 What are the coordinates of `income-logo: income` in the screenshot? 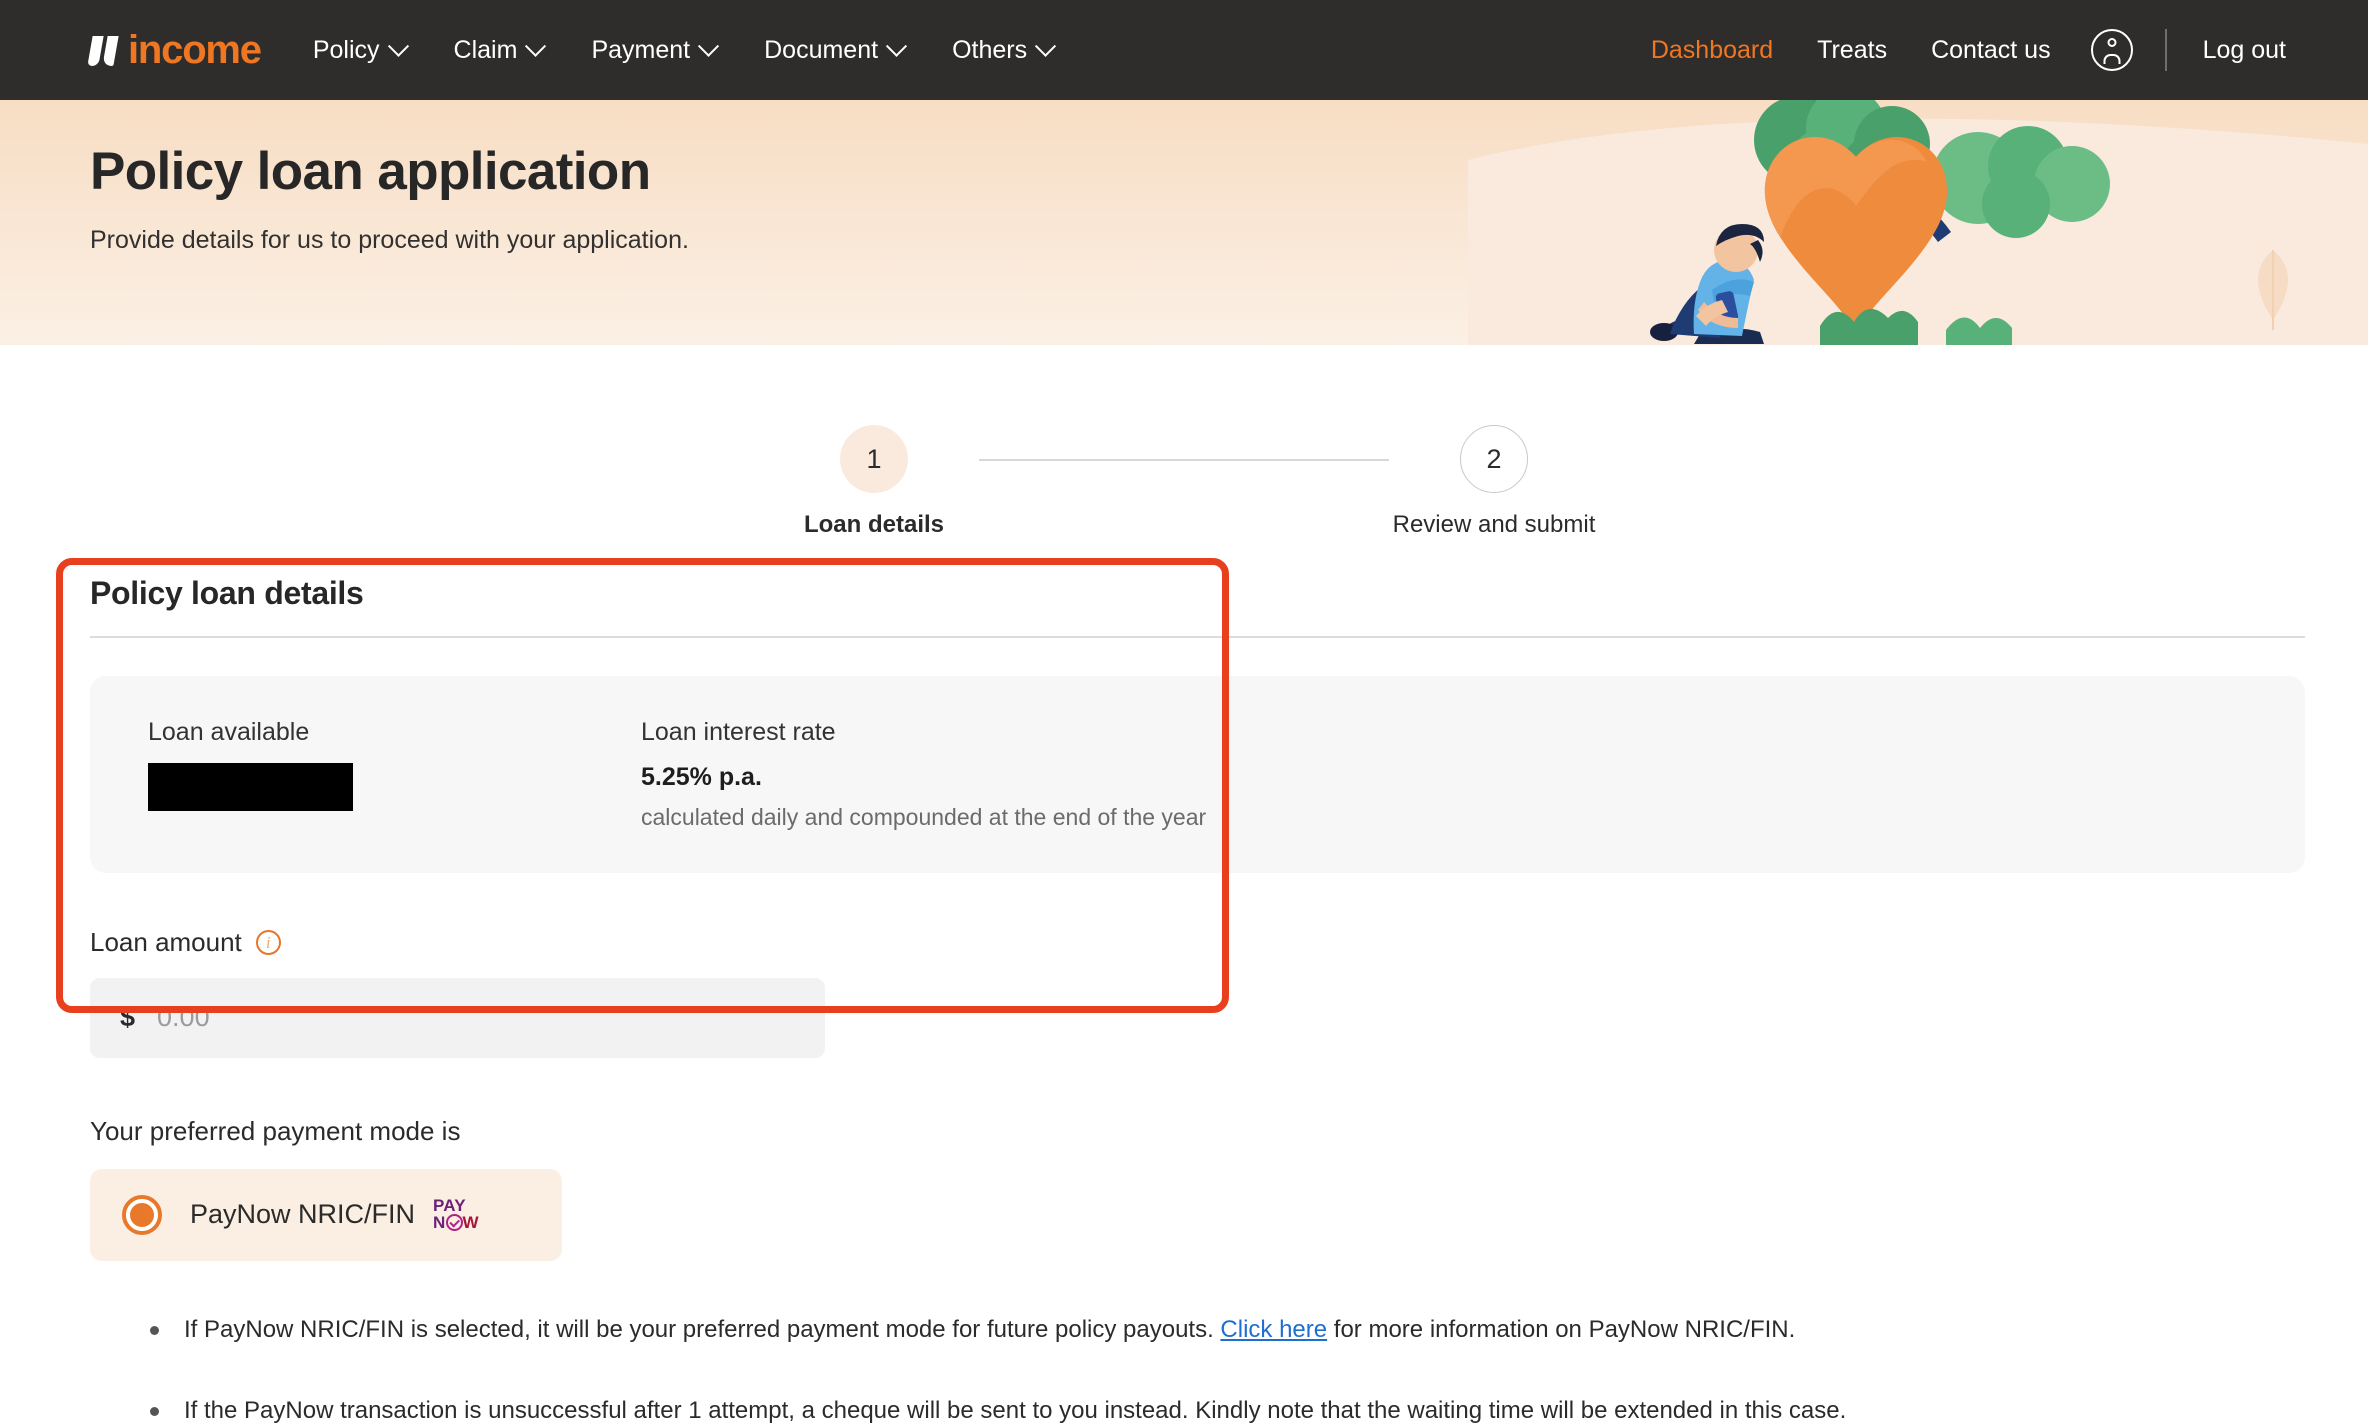 It's located at (174, 50).